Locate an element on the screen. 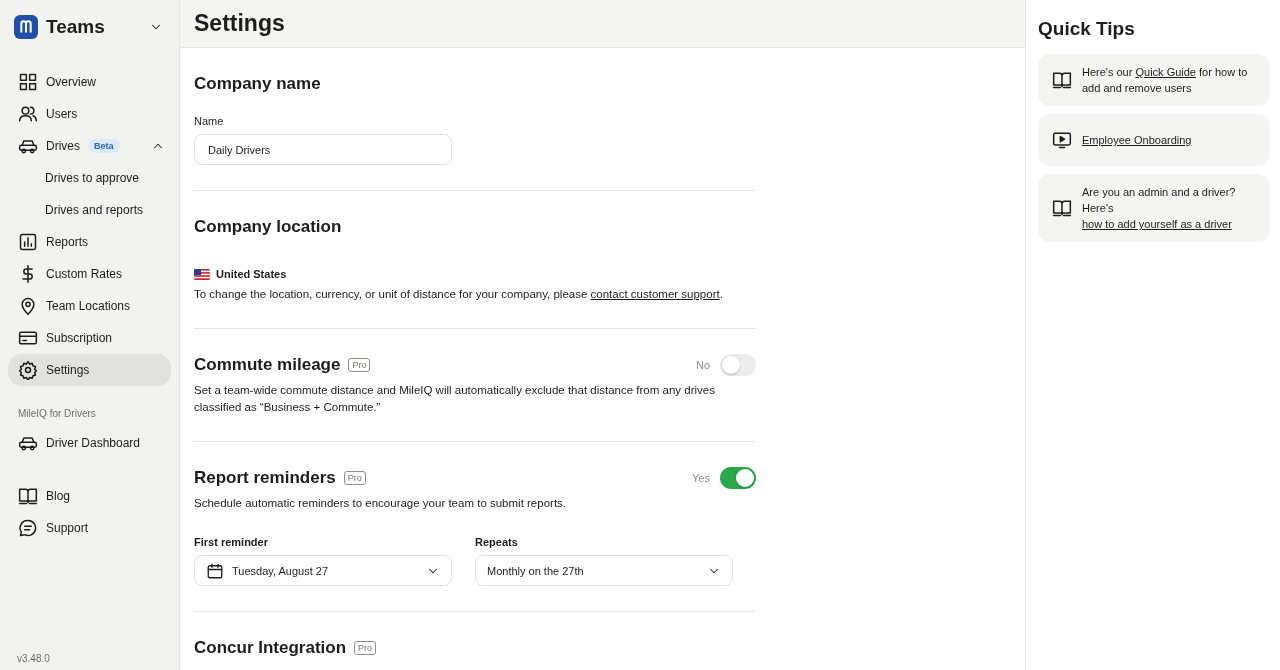 The height and width of the screenshot is (670, 1280). section-description: Set a team-wide commute distance and MileIQ will automatically exclude that distance from any drives classified as “Business + Commute.” is located at coordinates (455, 399).